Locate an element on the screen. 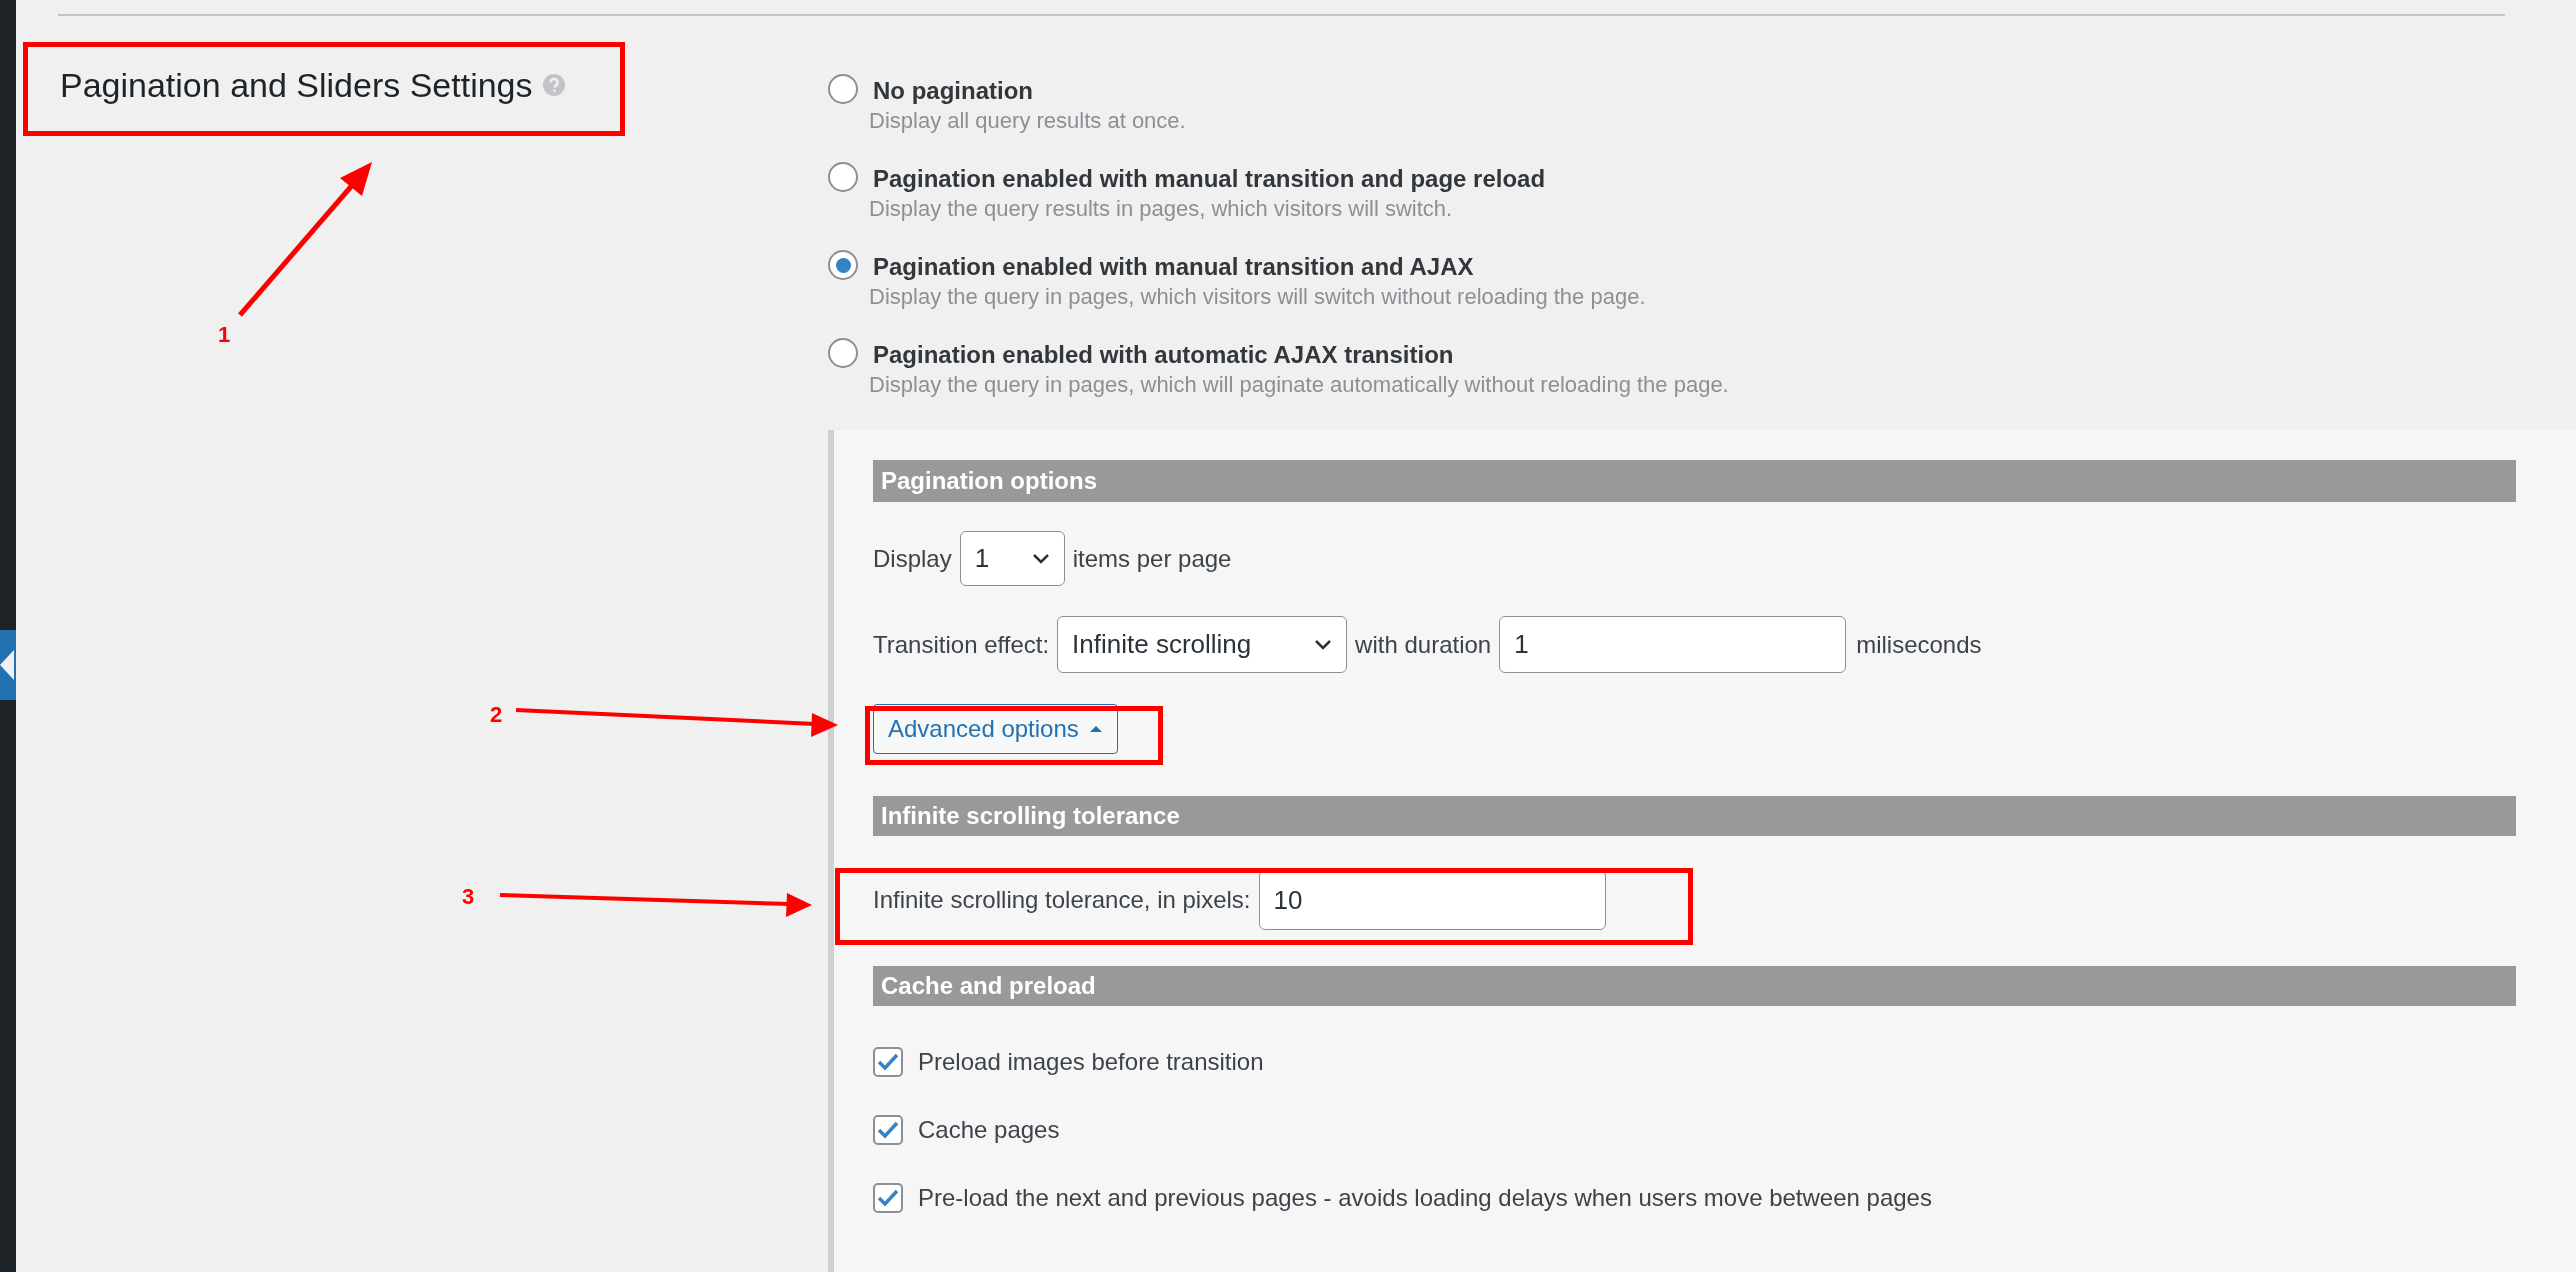 The image size is (2576, 1272). option-label: No pagination is located at coordinates (953, 91).